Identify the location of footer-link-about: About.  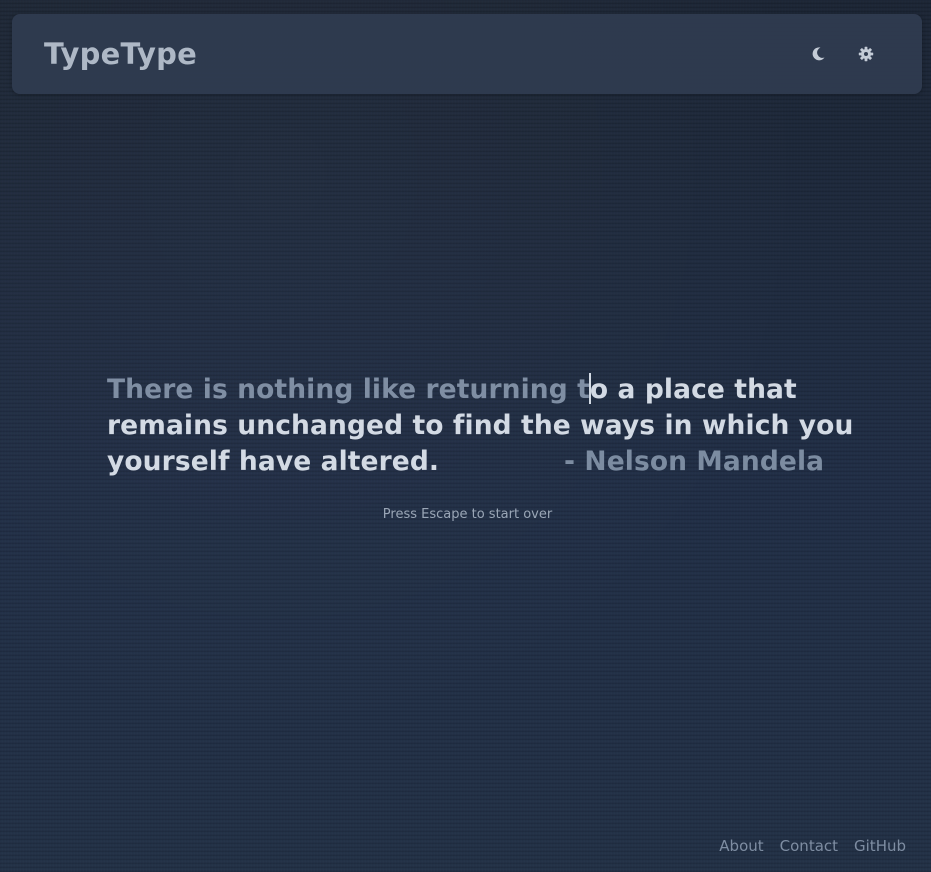
(741, 846).